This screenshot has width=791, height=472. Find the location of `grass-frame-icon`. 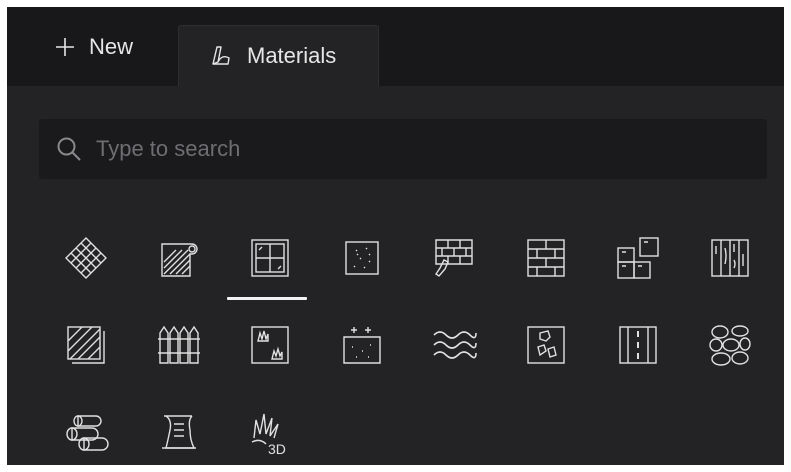

grass-frame-icon is located at coordinates (270, 345).